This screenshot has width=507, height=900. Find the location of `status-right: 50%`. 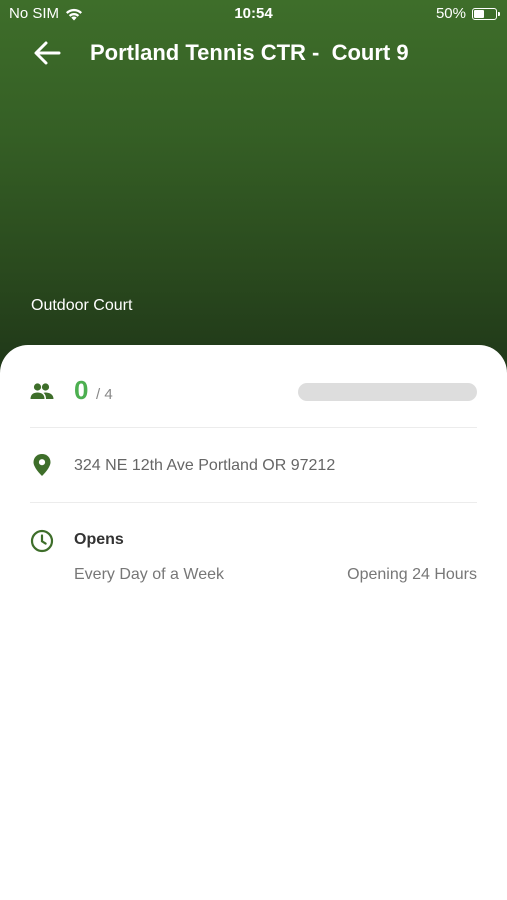

status-right: 50% is located at coordinates (467, 13).